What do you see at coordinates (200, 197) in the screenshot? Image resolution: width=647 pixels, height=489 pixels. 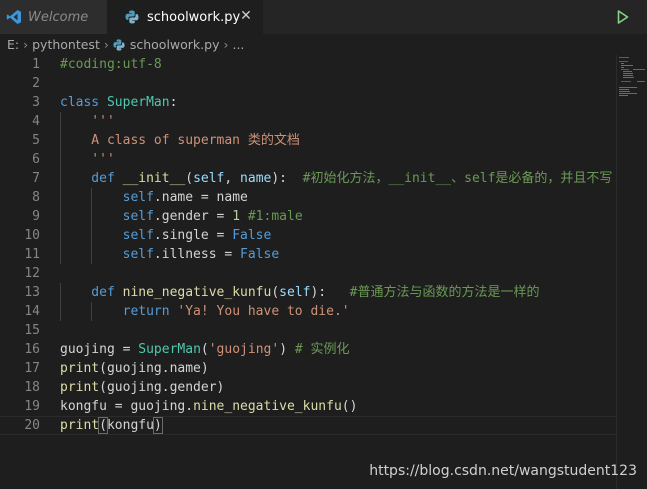 I see `code-token: .name = name` at bounding box center [200, 197].